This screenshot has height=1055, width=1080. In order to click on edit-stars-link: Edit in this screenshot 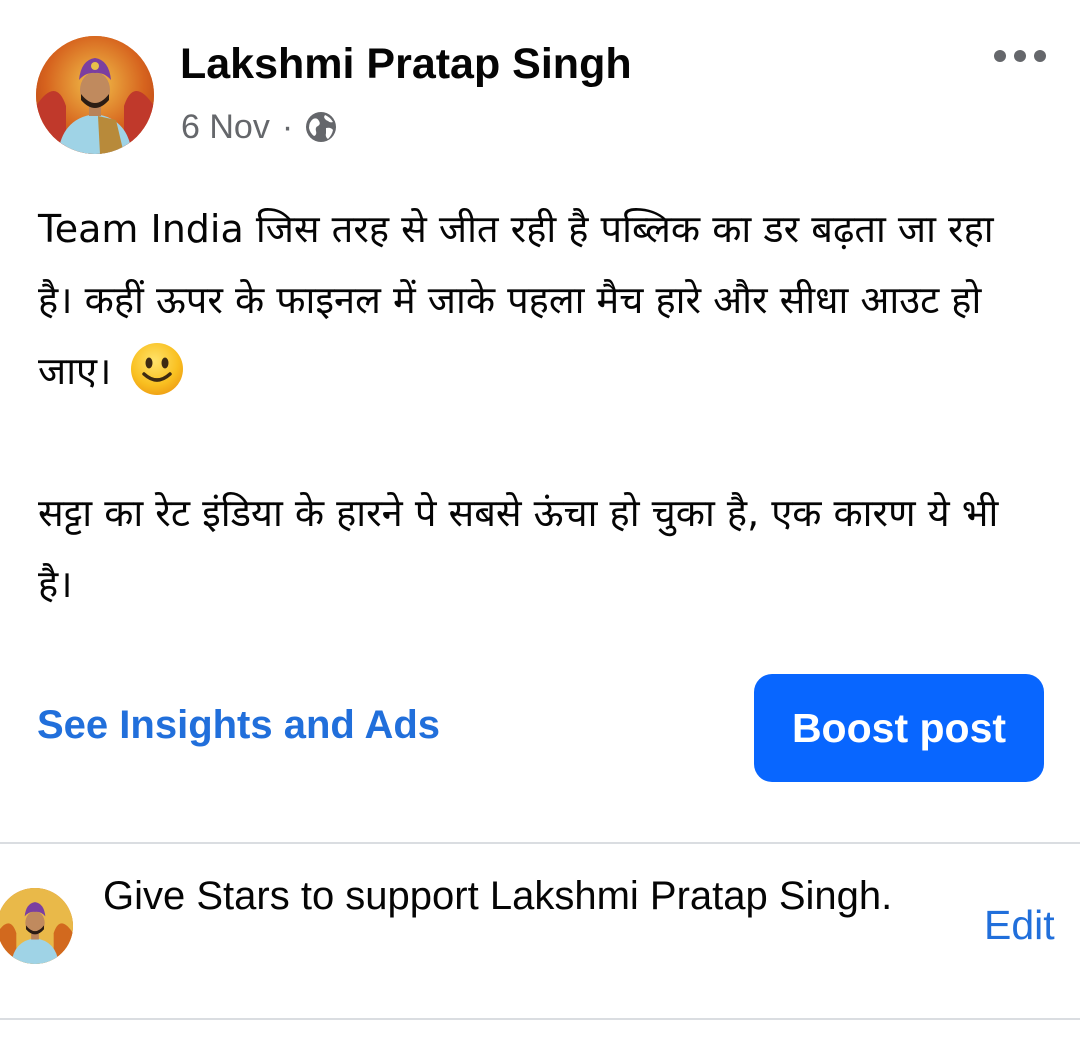, I will do `click(1019, 925)`.